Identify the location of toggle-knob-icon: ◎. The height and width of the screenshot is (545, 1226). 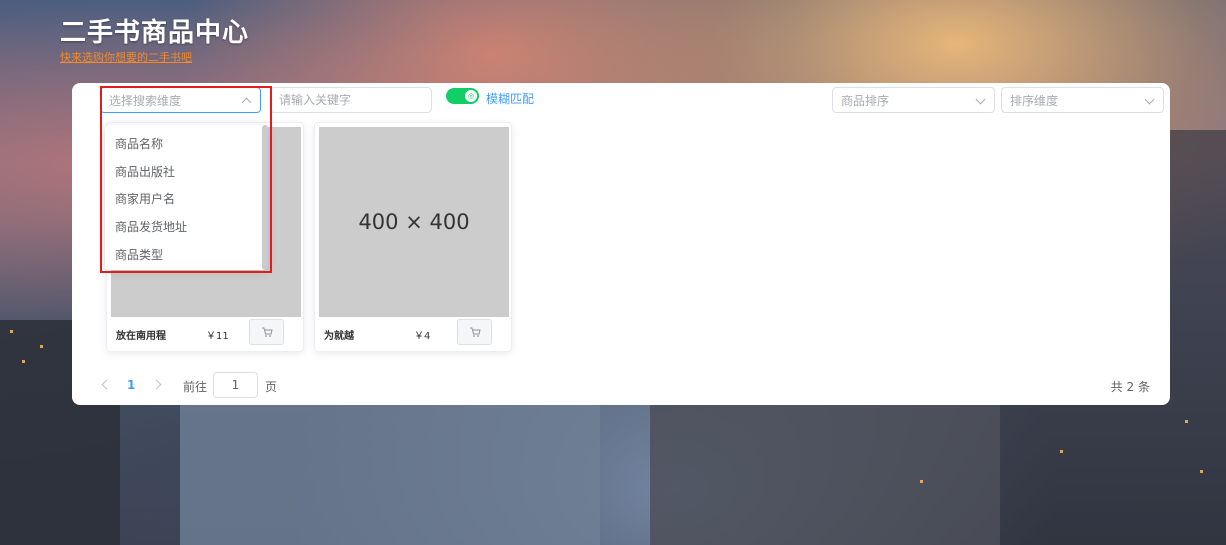
(471, 96).